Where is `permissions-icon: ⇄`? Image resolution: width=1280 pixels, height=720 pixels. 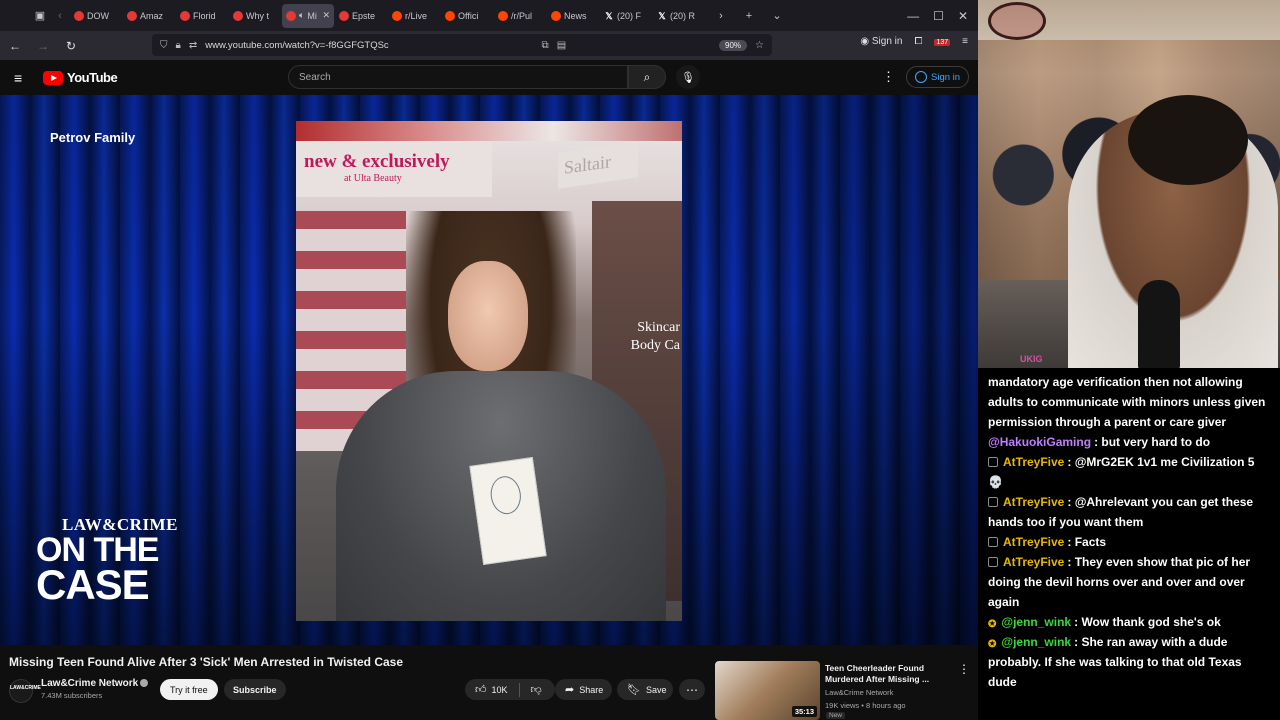 permissions-icon: ⇄ is located at coordinates (193, 45).